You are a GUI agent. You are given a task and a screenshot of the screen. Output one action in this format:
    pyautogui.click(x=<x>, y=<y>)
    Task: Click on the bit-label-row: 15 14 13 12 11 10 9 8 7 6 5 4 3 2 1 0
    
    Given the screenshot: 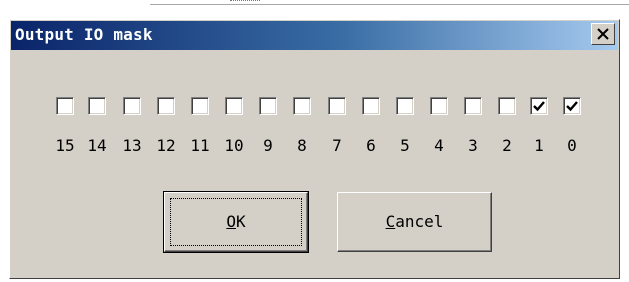 What is the action you would take?
    pyautogui.click(x=325, y=146)
    